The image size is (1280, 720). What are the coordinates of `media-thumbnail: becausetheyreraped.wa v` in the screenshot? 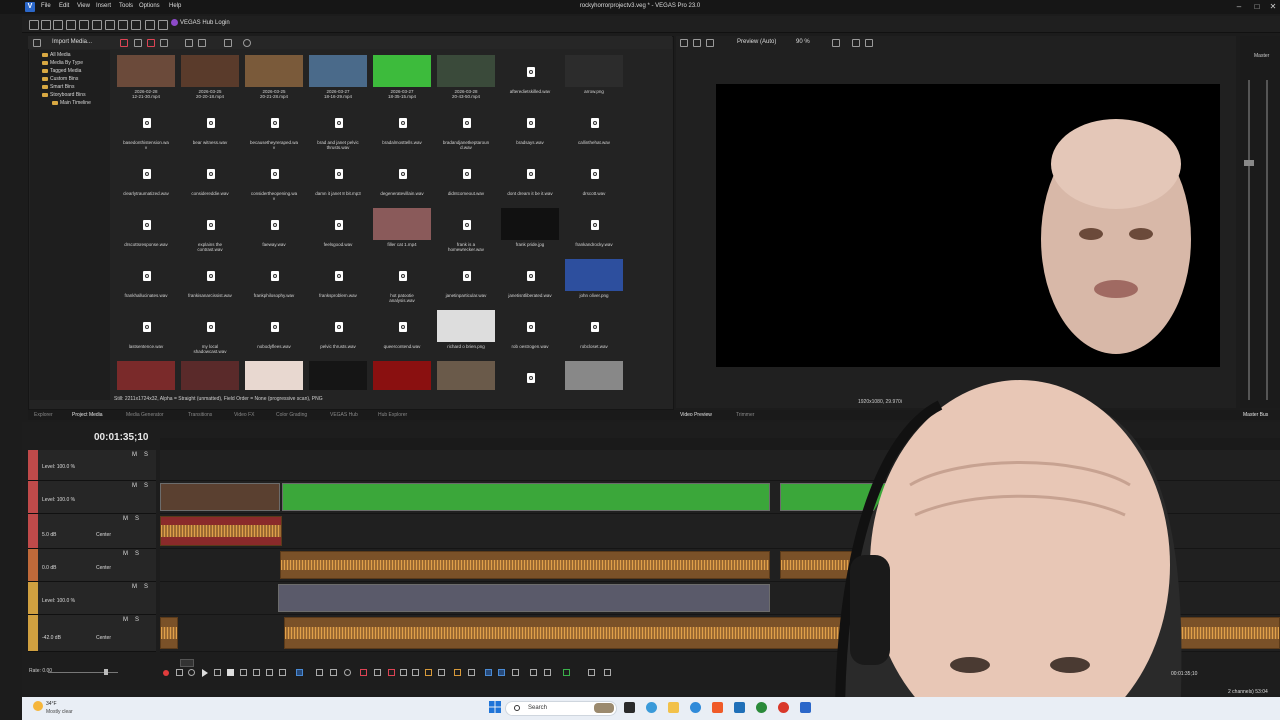 It's located at (274, 128).